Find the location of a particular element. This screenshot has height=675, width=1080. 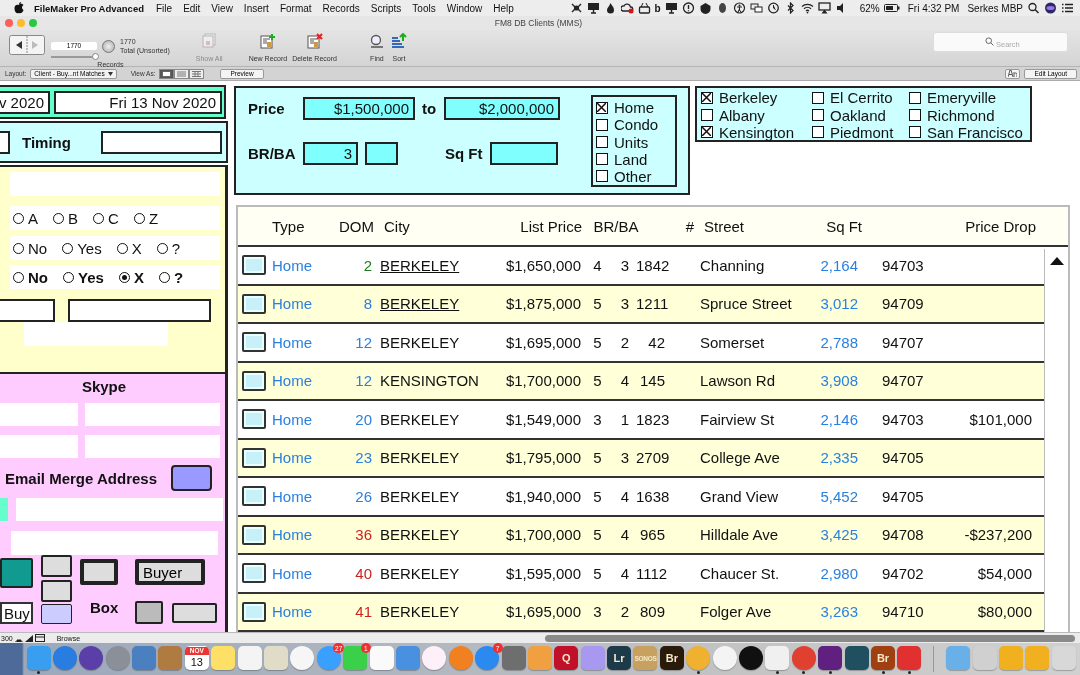

dock-item: Lr is located at coordinates (619, 658).